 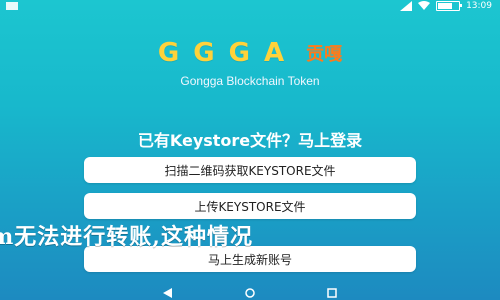 What do you see at coordinates (12, 6) in the screenshot?
I see `notification-icon` at bounding box center [12, 6].